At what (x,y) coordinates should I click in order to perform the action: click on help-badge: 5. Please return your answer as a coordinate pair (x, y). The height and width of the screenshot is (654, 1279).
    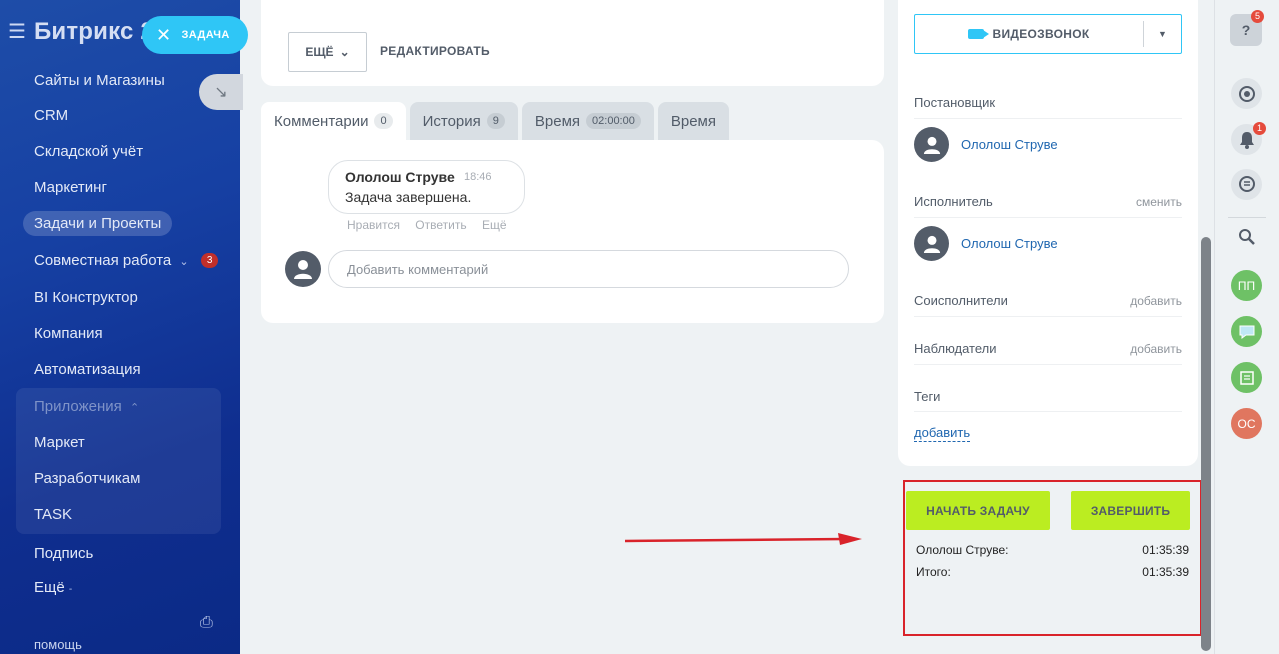
    Looking at the image, I should click on (1258, 16).